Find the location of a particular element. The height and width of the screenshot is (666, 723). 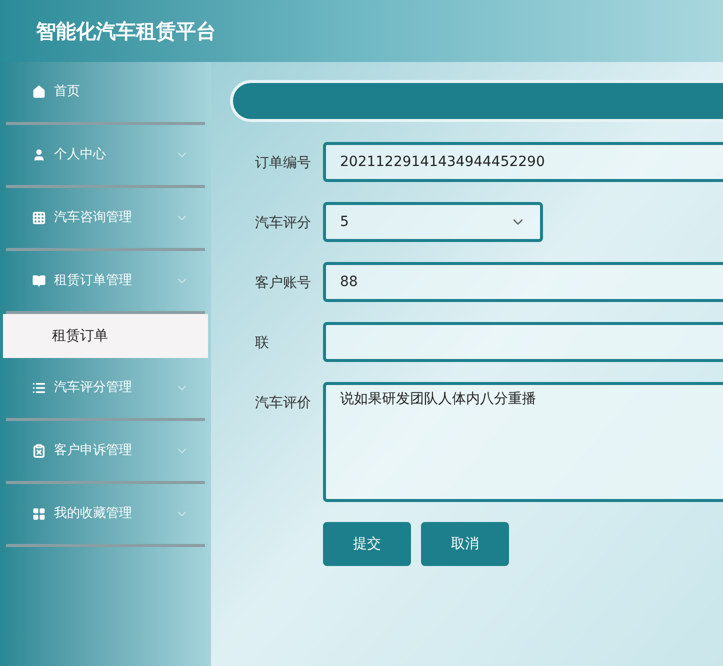

sidebar-menu-item: 汽车评分管理 is located at coordinates (105, 388).